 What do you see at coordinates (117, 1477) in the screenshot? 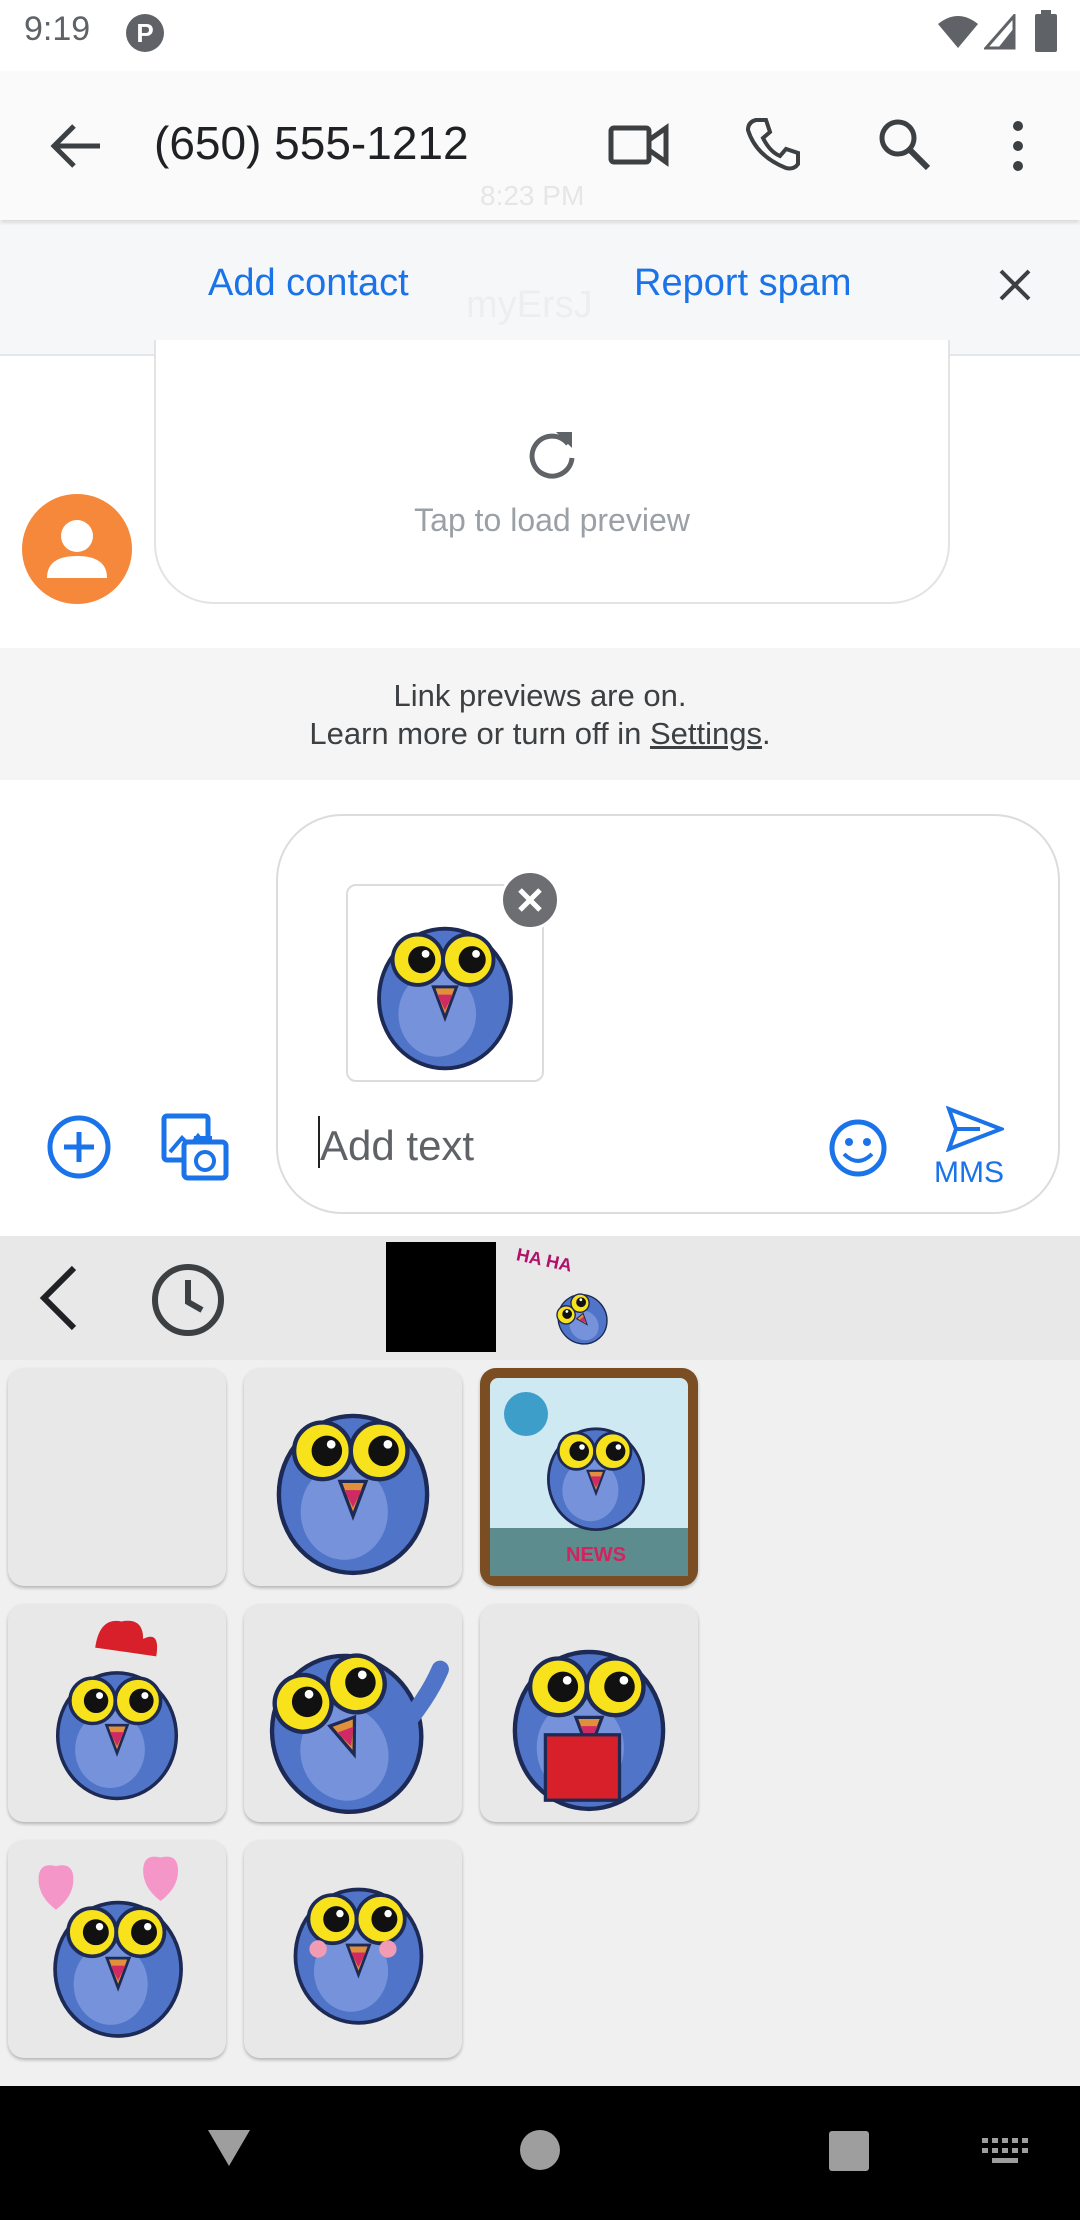
I see `sticker-empty` at bounding box center [117, 1477].